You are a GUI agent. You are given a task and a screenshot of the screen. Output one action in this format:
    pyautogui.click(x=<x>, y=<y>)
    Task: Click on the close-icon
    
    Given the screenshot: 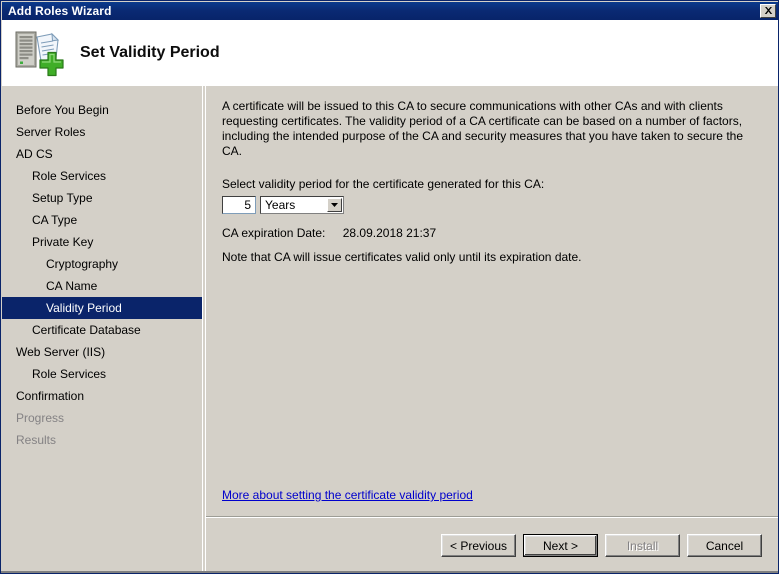 What is the action you would take?
    pyautogui.click(x=768, y=10)
    